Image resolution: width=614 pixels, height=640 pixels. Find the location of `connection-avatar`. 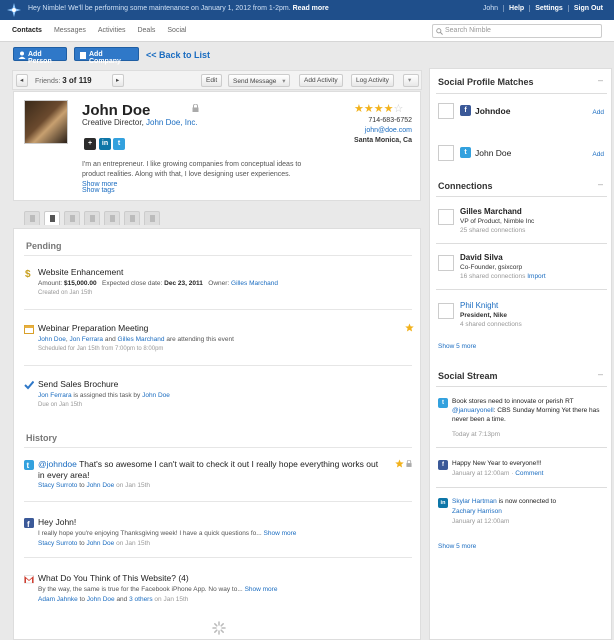

connection-avatar is located at coordinates (446, 311).